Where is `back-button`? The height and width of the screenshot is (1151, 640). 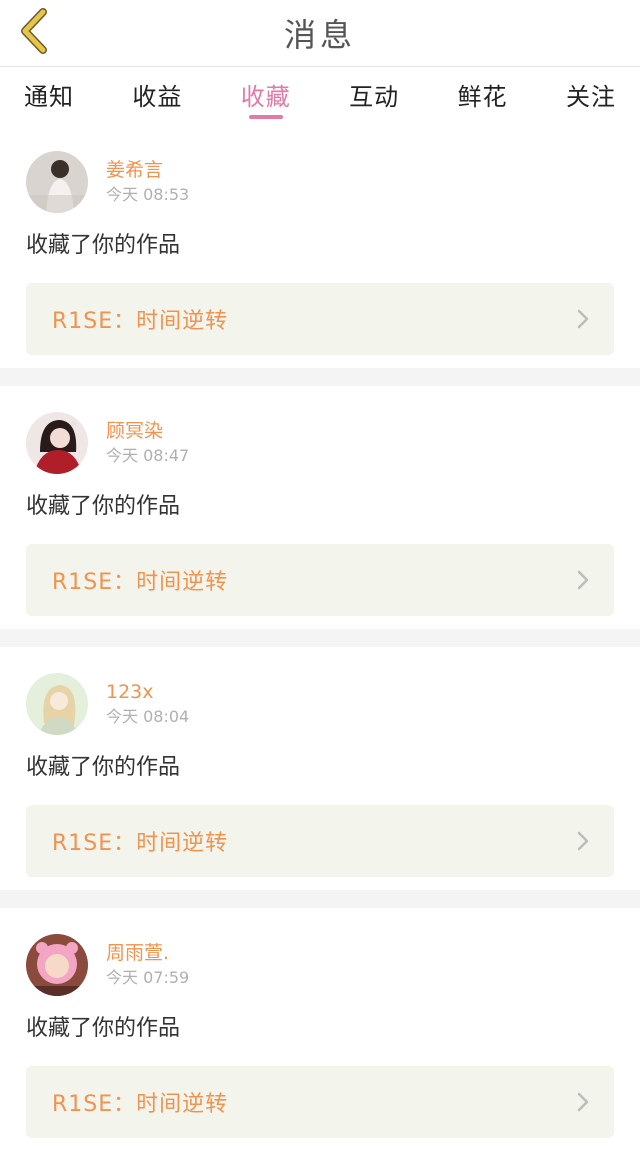 back-button is located at coordinates (34, 31).